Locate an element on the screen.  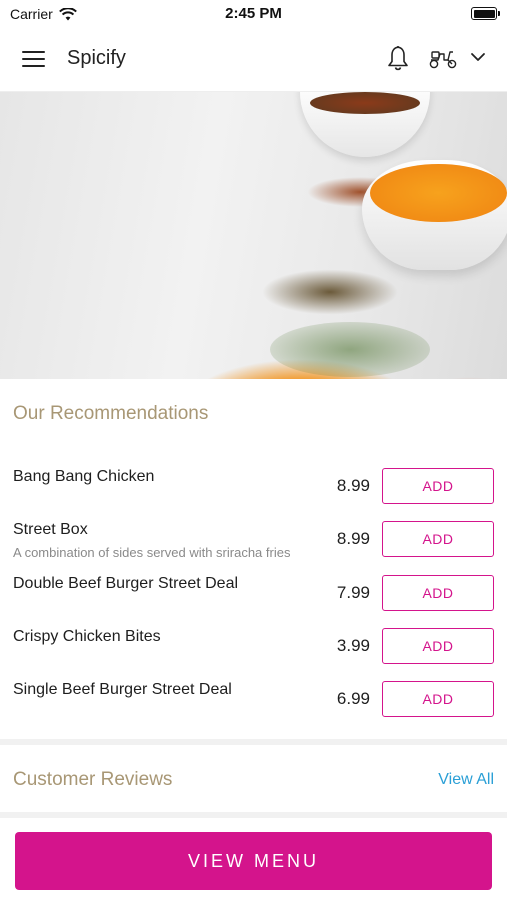
reviews-title: Customer Reviews is located at coordinates (93, 779).